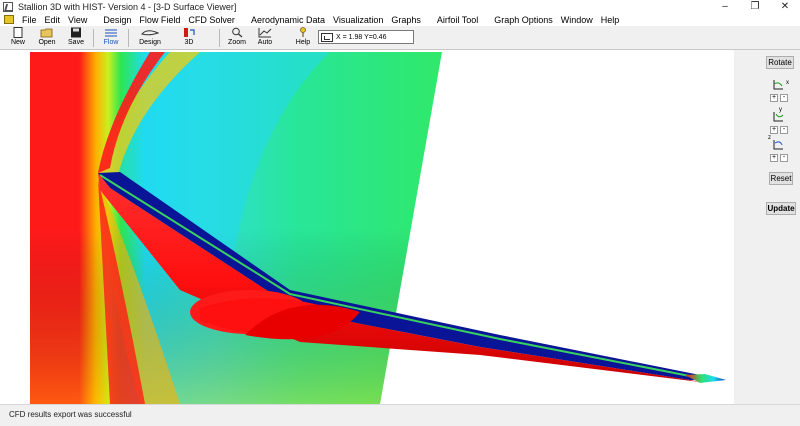 The height and width of the screenshot is (426, 800). I want to click on flow-icon, so click(111, 33).